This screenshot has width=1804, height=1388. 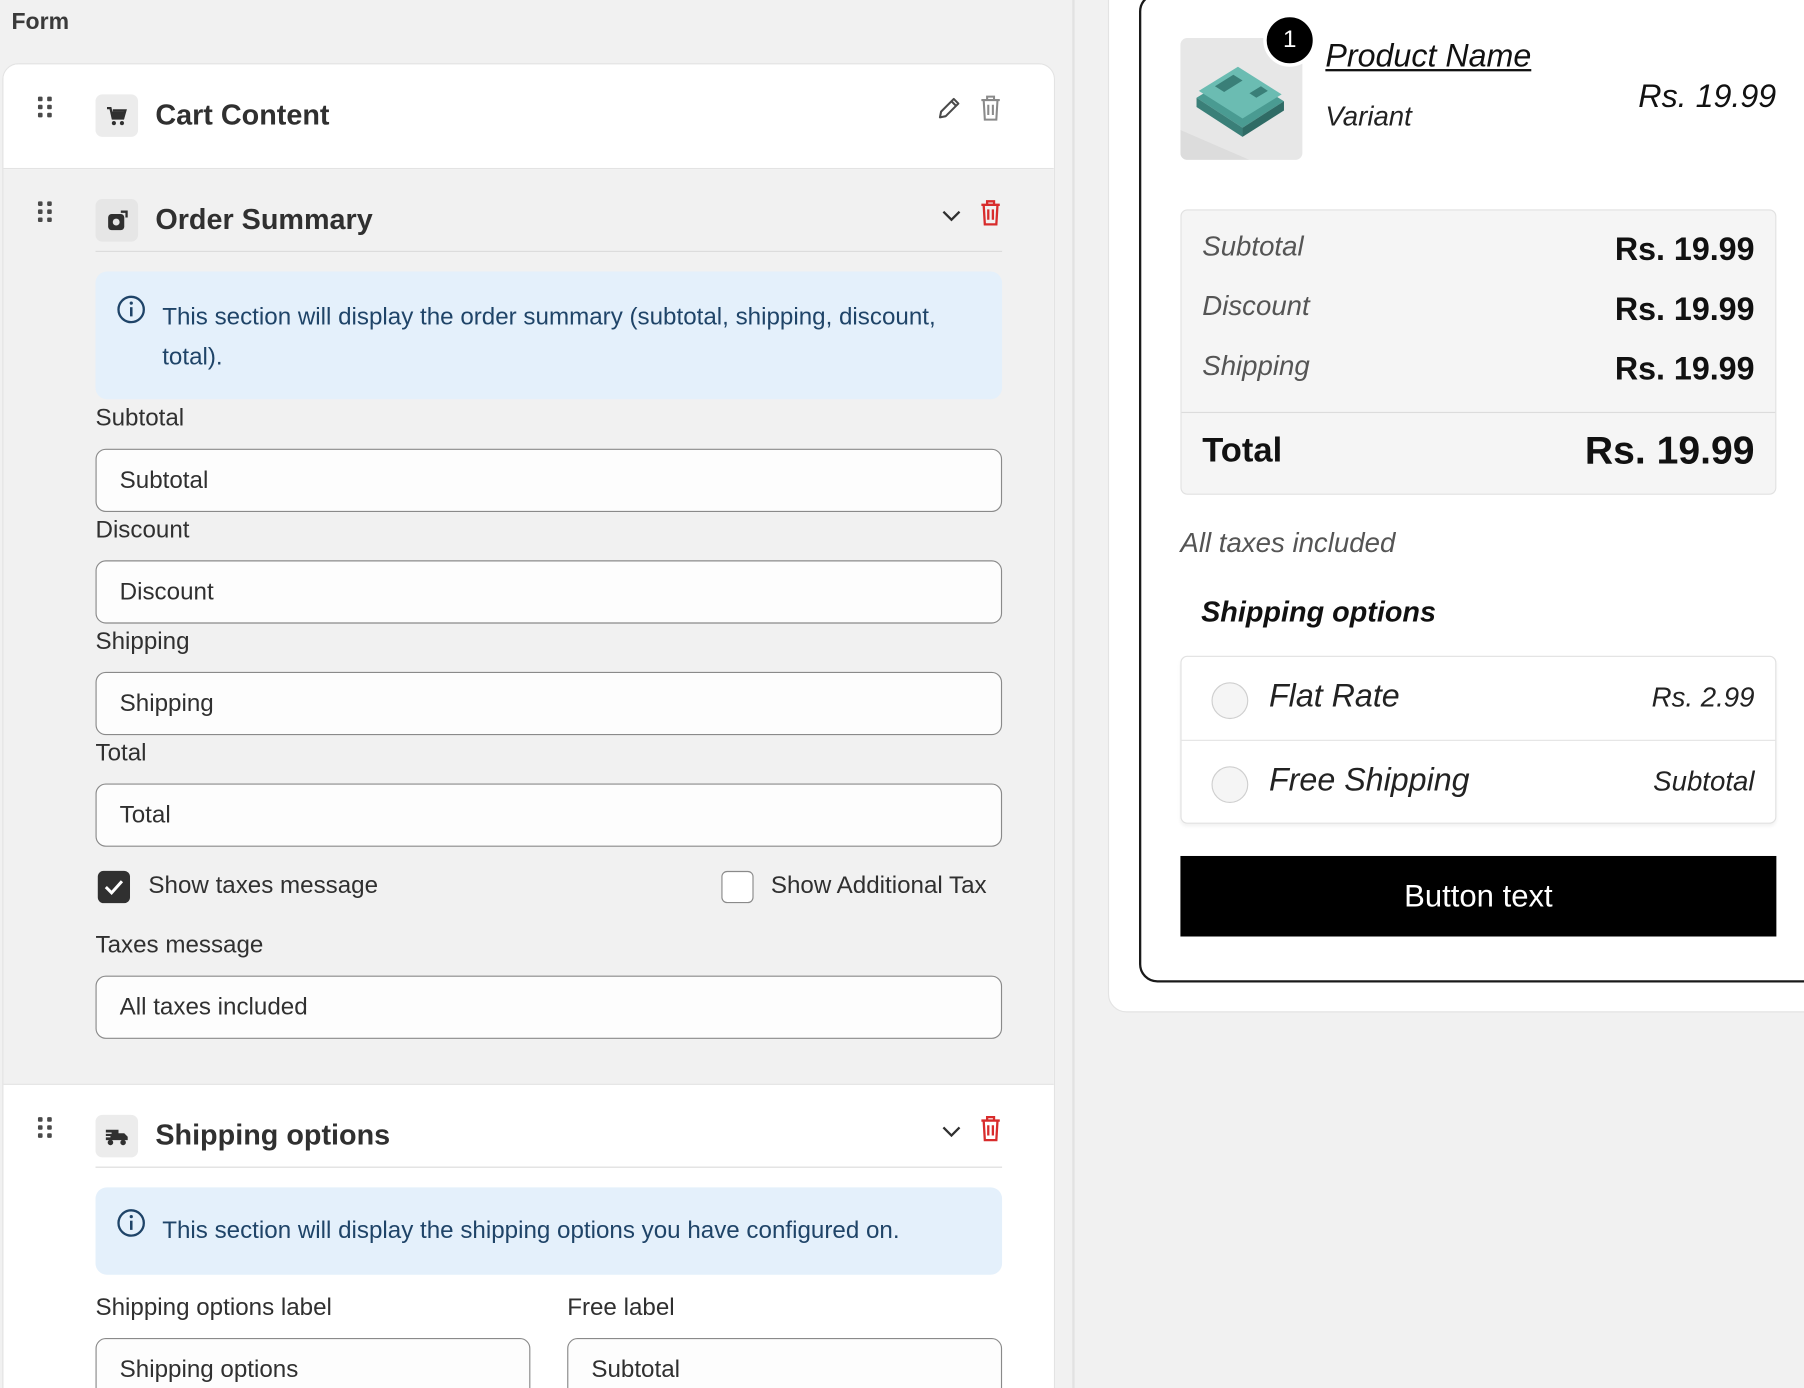 I want to click on product-variant: Variant, so click(x=1368, y=117).